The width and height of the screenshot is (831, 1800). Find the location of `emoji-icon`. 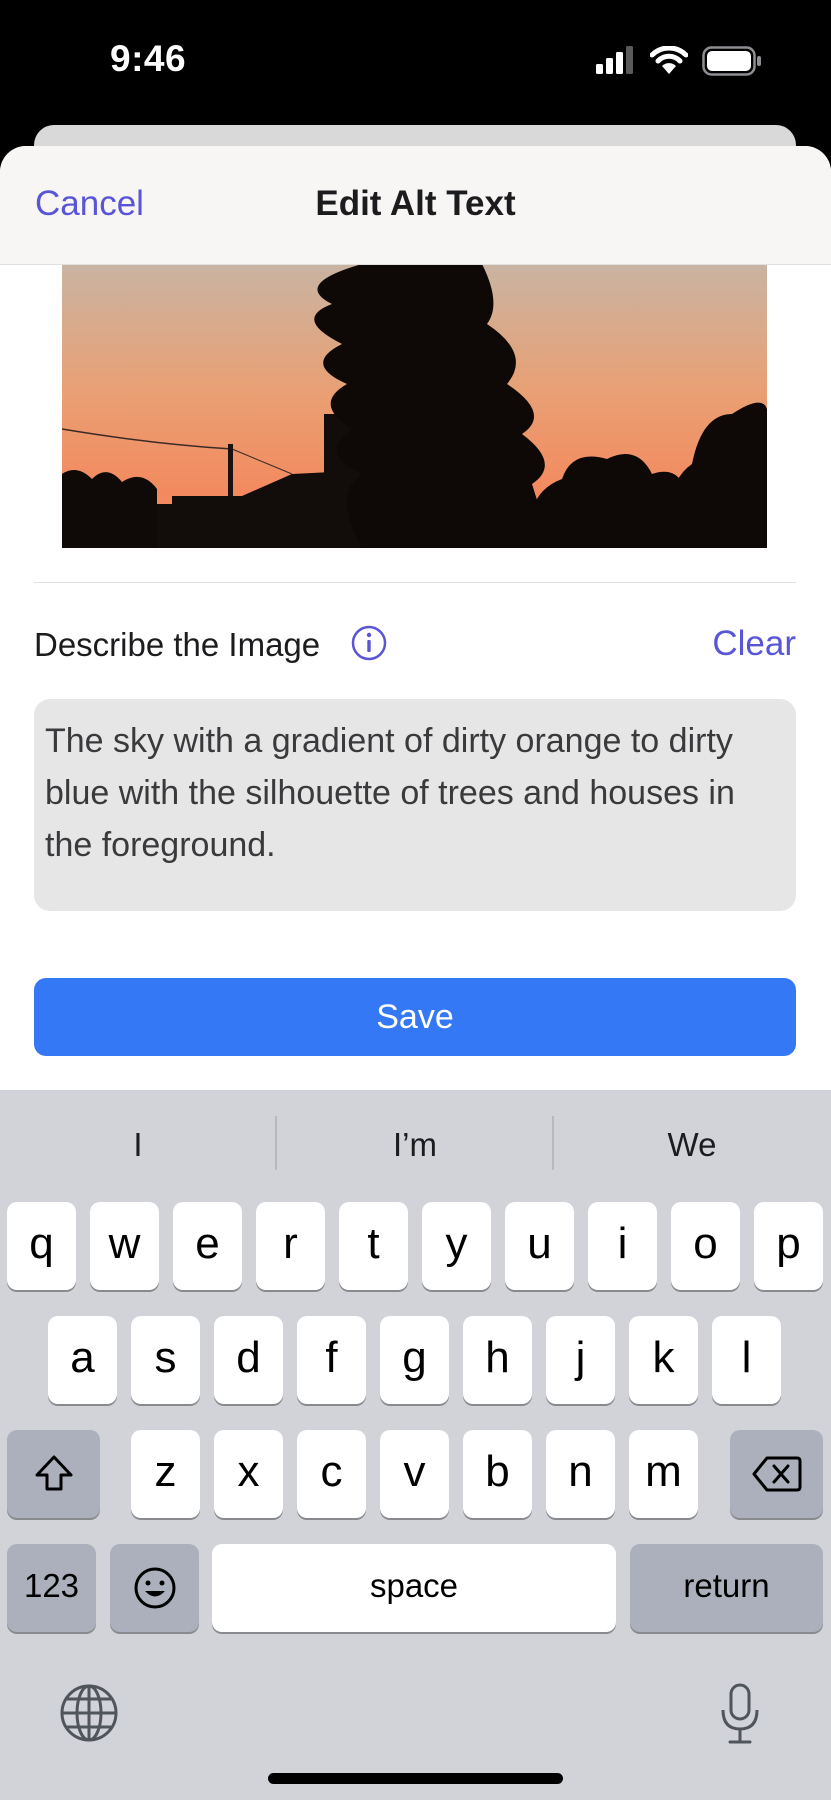

emoji-icon is located at coordinates (154, 1588).